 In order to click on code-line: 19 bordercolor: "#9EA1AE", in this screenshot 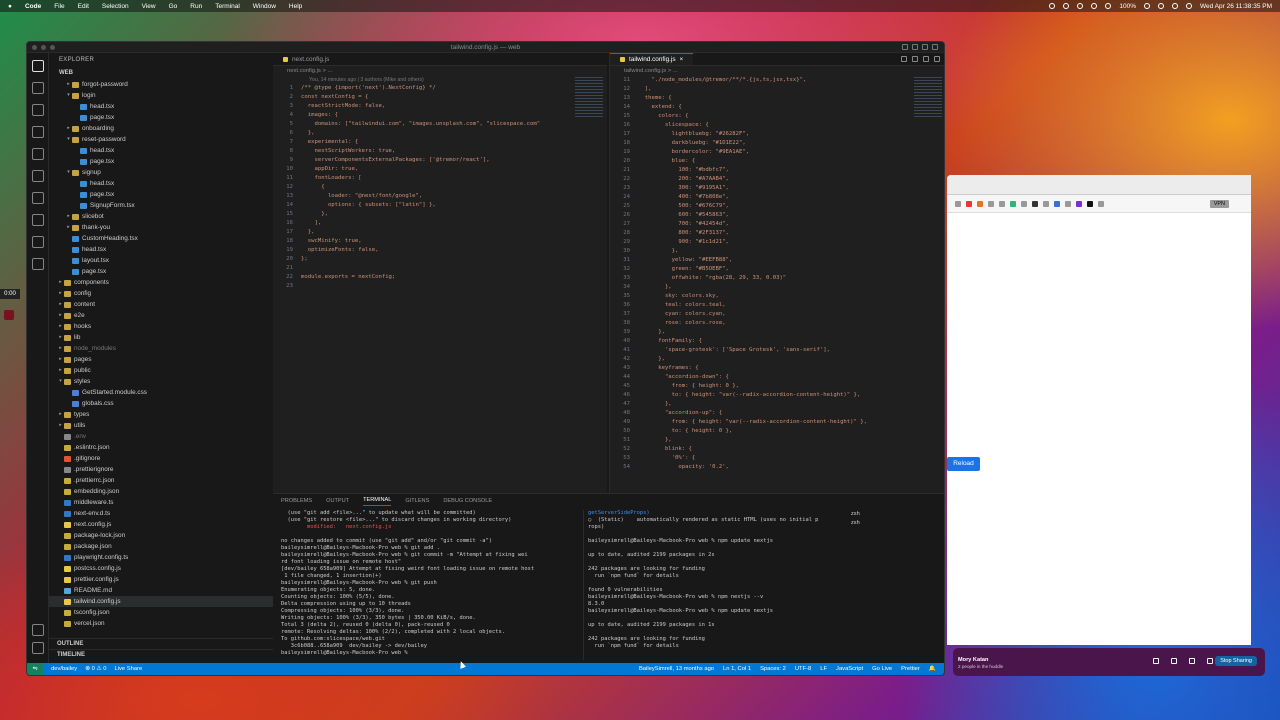, I will do `click(777, 152)`.